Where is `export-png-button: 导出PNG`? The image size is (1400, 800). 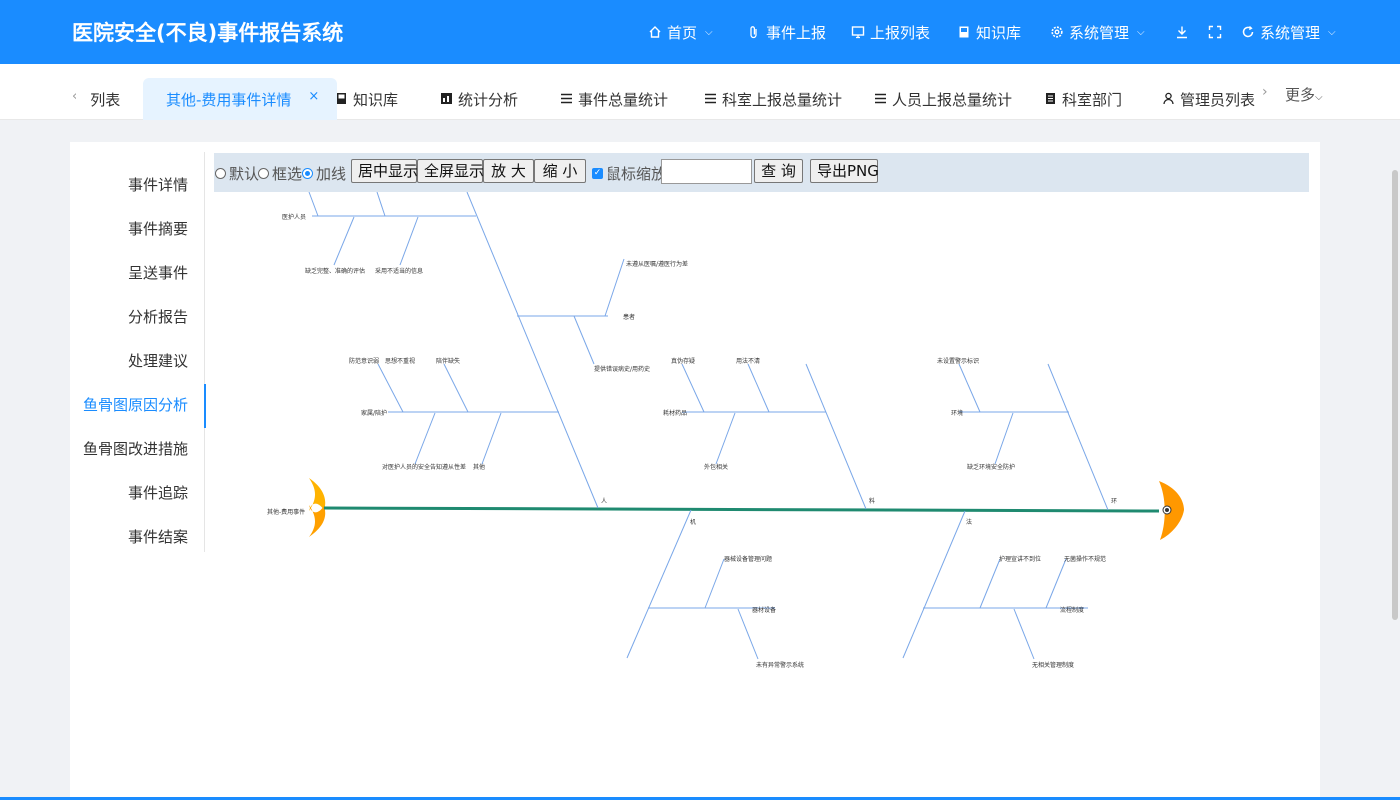
export-png-button: 导出PNG is located at coordinates (844, 171).